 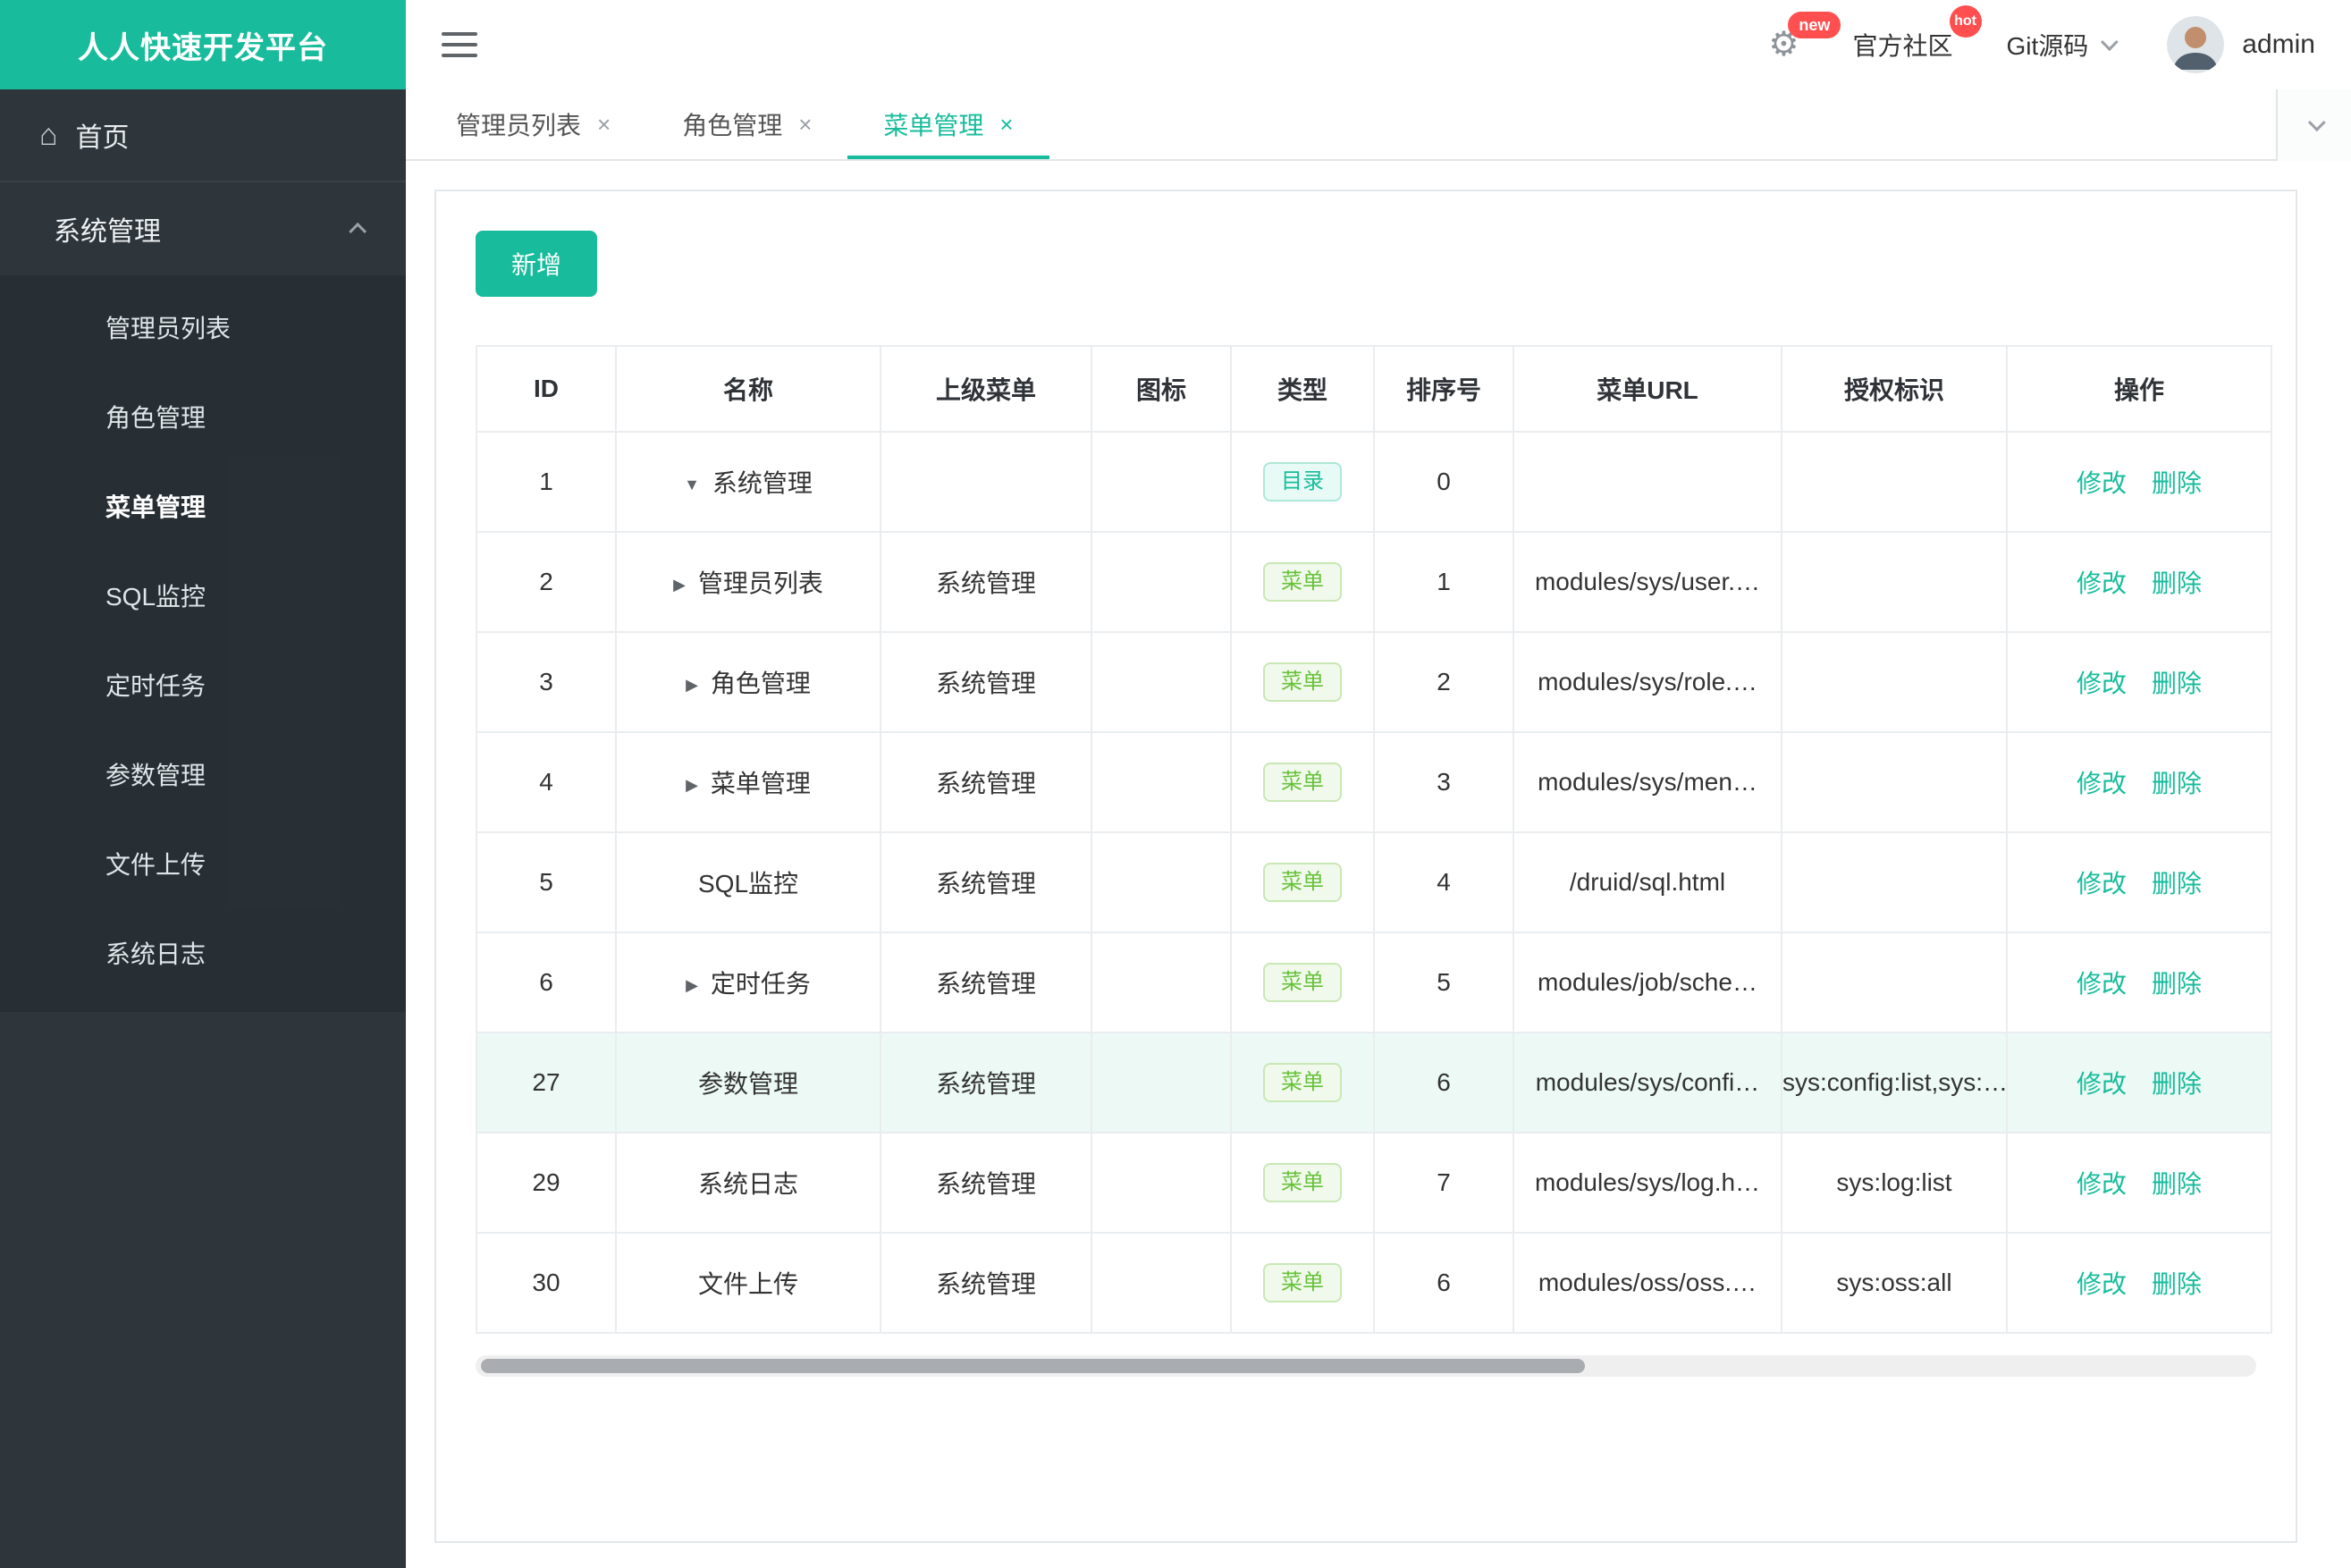 What do you see at coordinates (546, 582) in the screenshot?
I see `cell-id: 2` at bounding box center [546, 582].